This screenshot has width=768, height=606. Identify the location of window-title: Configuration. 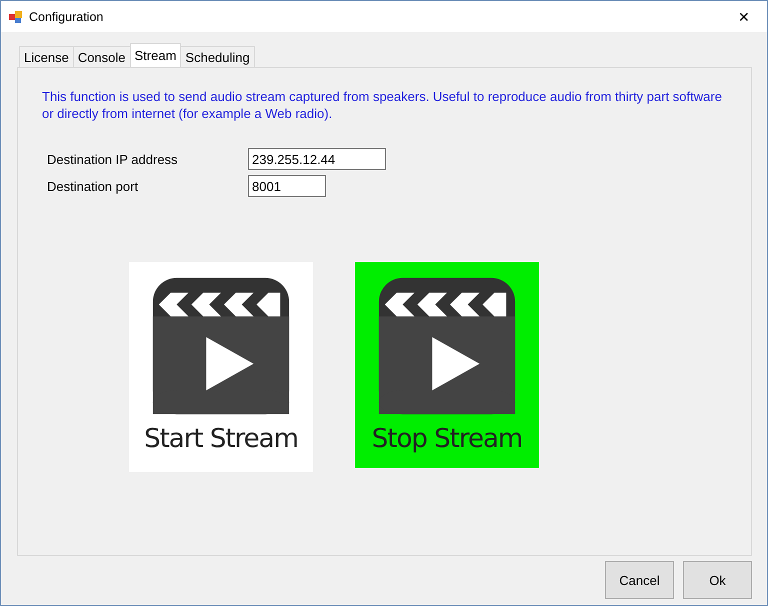
(66, 17).